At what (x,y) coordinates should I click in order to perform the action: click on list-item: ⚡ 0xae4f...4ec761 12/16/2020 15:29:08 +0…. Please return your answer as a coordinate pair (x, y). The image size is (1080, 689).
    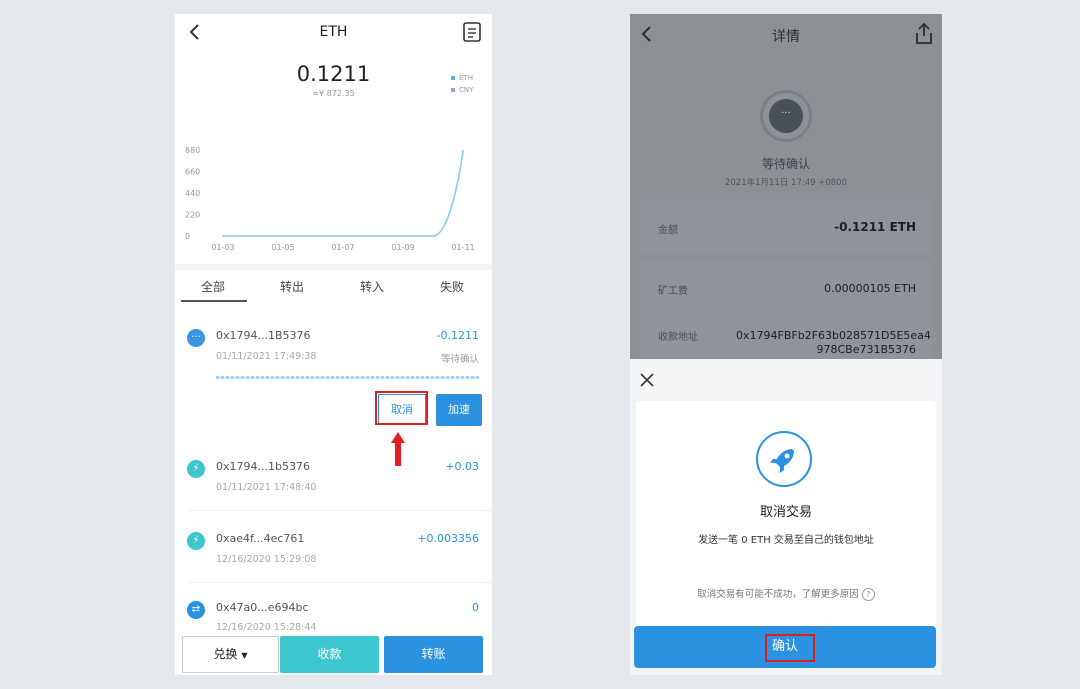
    Looking at the image, I should click on (333, 554).